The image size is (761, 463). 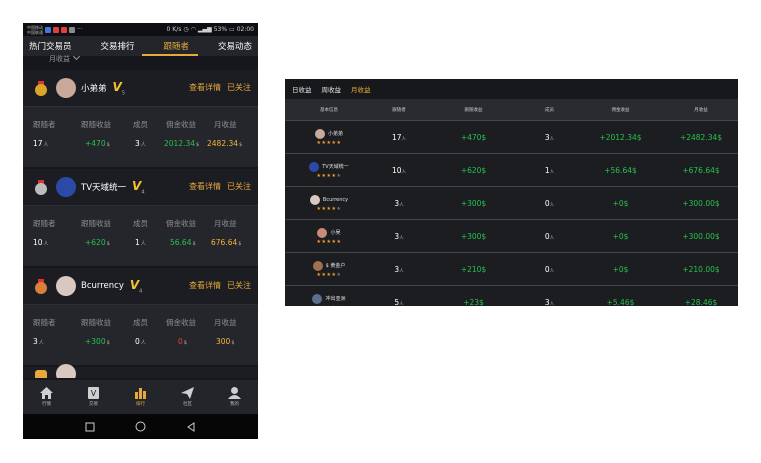 I want to click on label-commission: 佣金收益, so click(x=181, y=322).